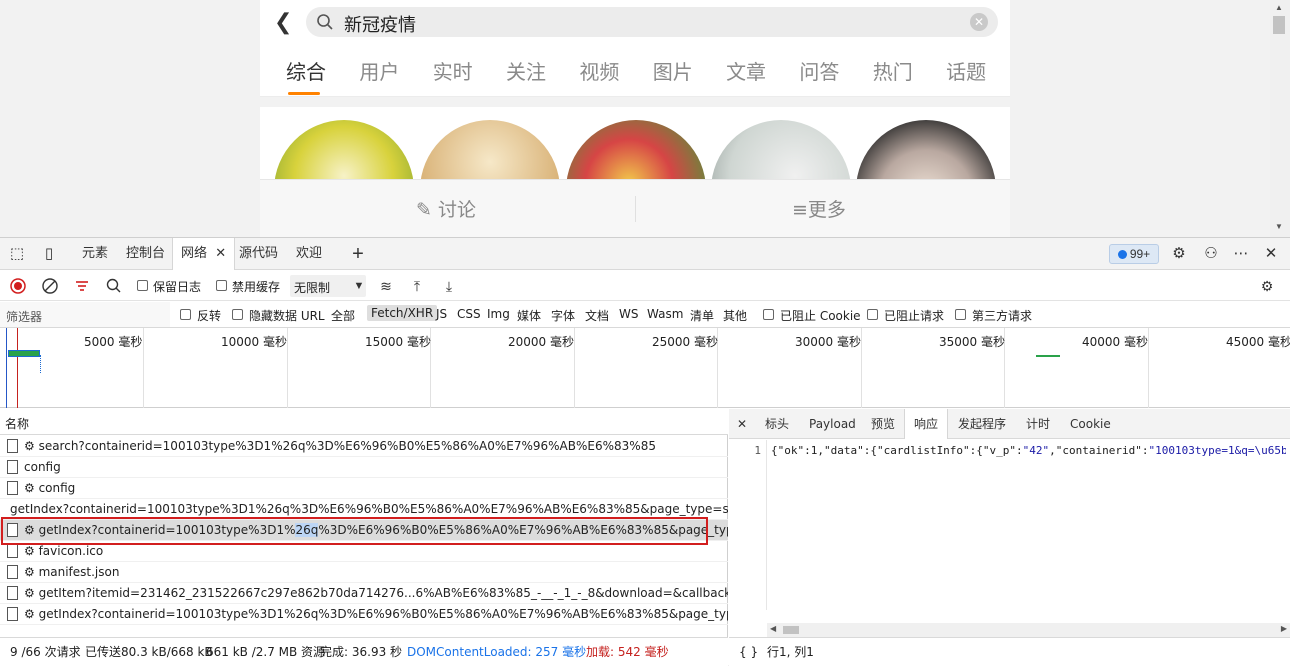 The height and width of the screenshot is (666, 1290). What do you see at coordinates (449, 286) in the screenshot?
I see `export-har-icon: ⤓` at bounding box center [449, 286].